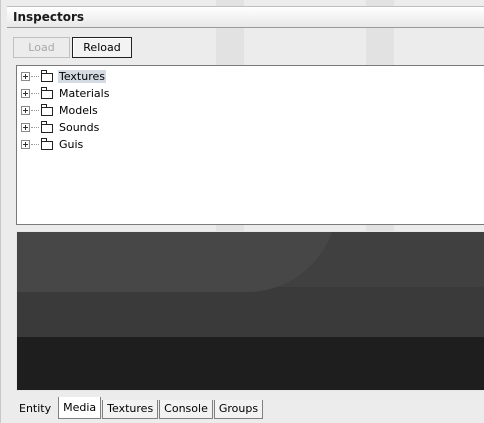 This screenshot has width=484, height=423. Describe the element at coordinates (49, 17) in the screenshot. I see `window-title: Inspectors` at that location.